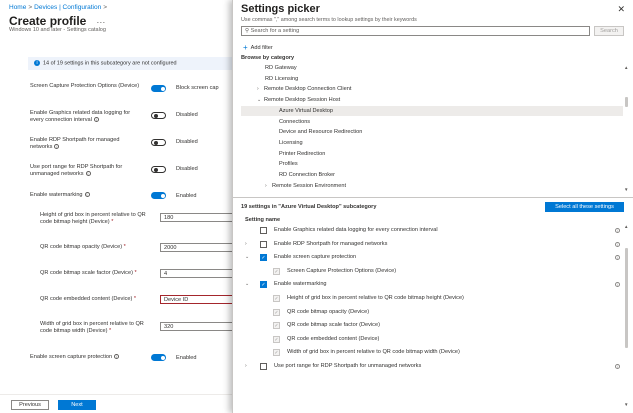  Describe the element at coordinates (77, 405) in the screenshot. I see `next-button: Next` at that location.